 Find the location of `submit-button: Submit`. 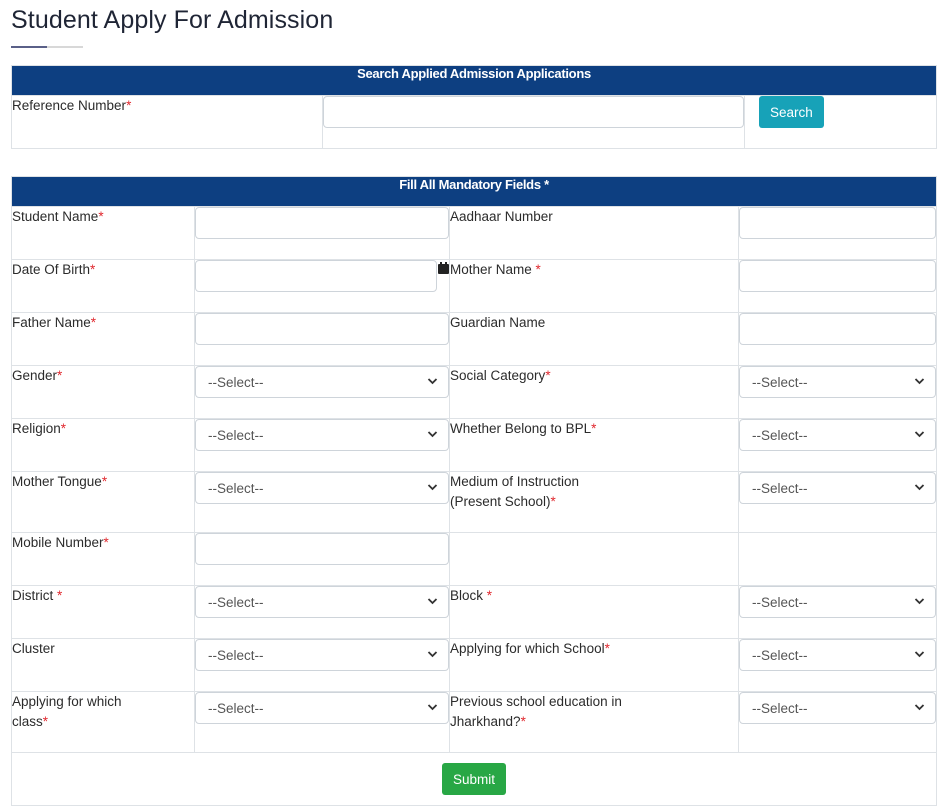

submit-button: Submit is located at coordinates (474, 779).